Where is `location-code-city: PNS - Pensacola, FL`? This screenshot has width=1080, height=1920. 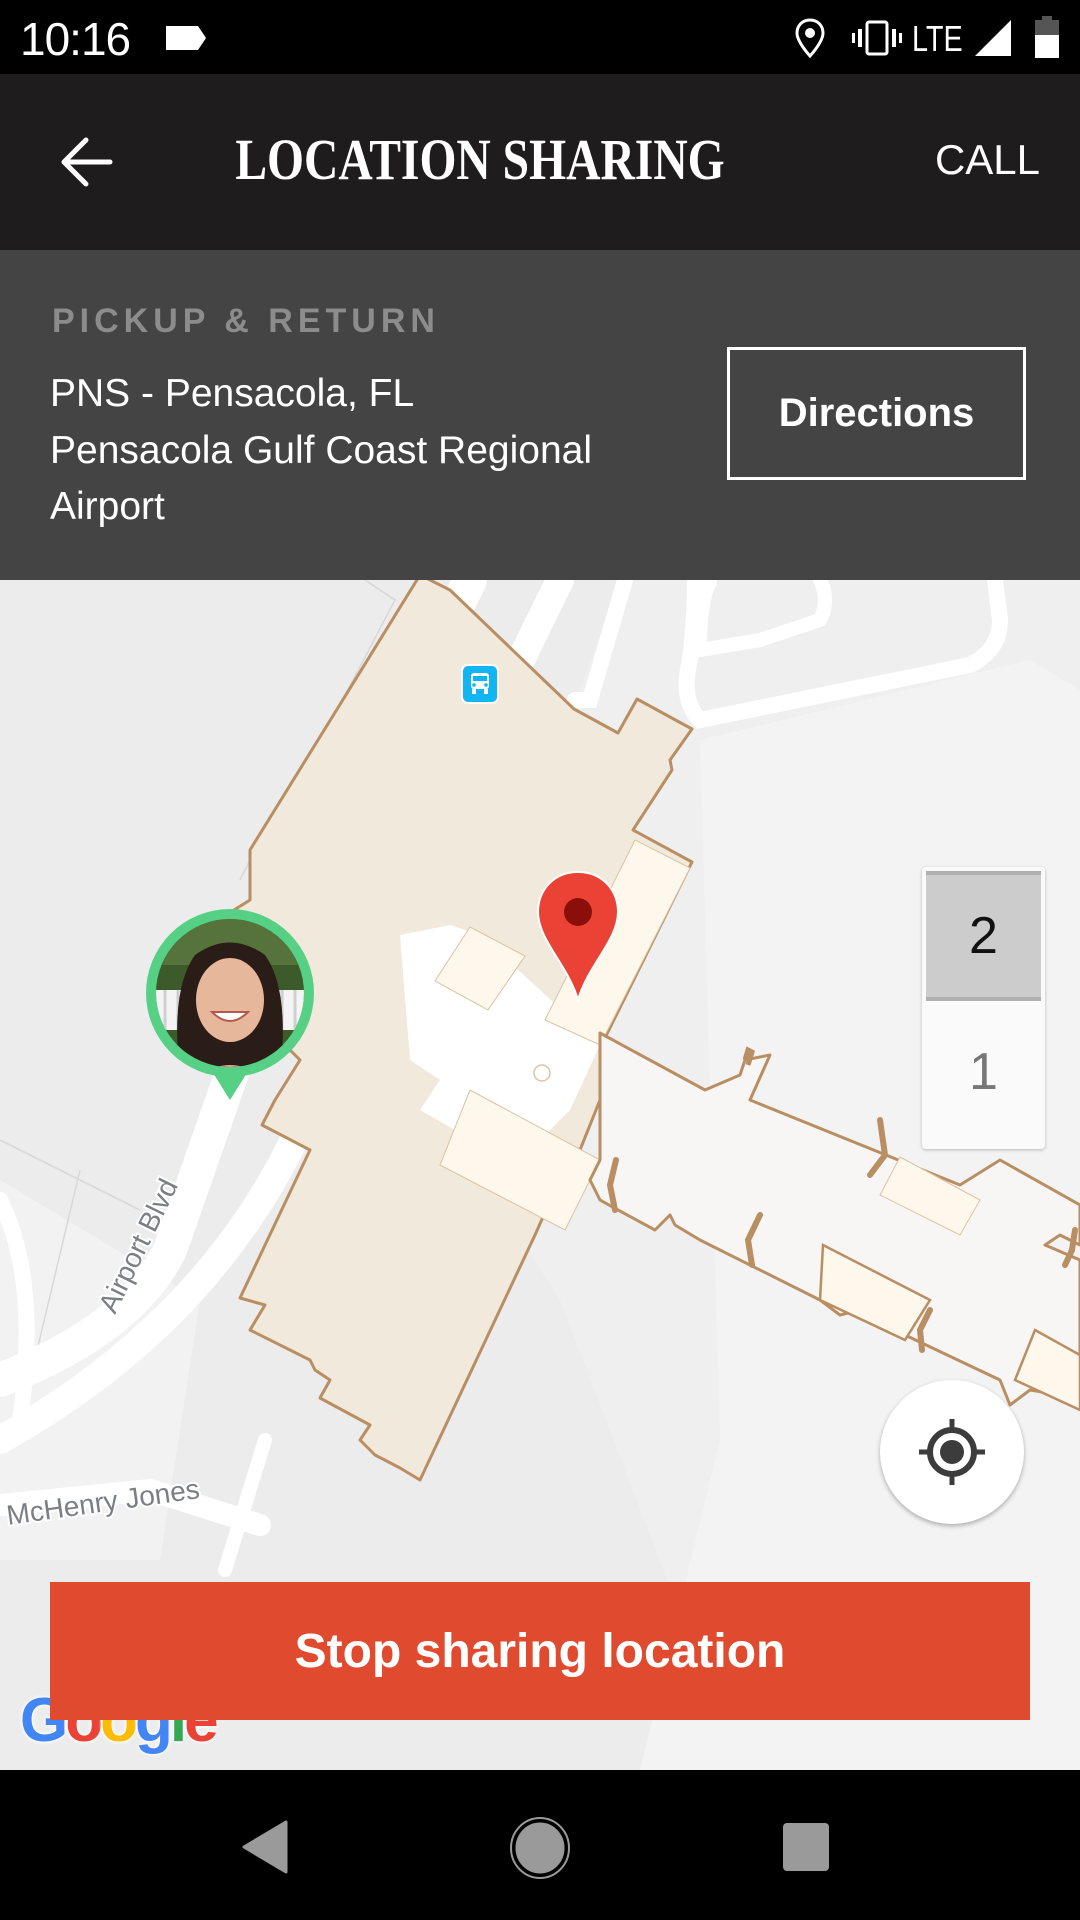 location-code-city: PNS - Pensacola, FL is located at coordinates (232, 393).